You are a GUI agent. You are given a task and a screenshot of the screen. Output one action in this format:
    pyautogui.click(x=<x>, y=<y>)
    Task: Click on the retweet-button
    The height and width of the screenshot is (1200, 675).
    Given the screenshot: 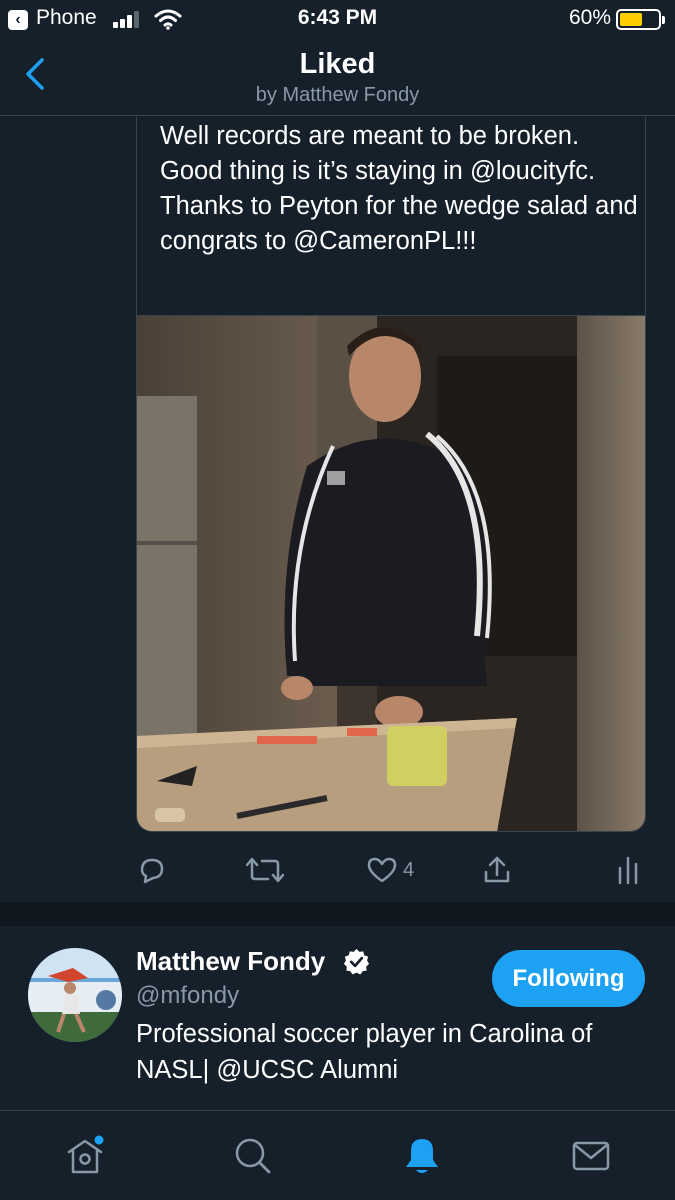 What is the action you would take?
    pyautogui.click(x=265, y=870)
    